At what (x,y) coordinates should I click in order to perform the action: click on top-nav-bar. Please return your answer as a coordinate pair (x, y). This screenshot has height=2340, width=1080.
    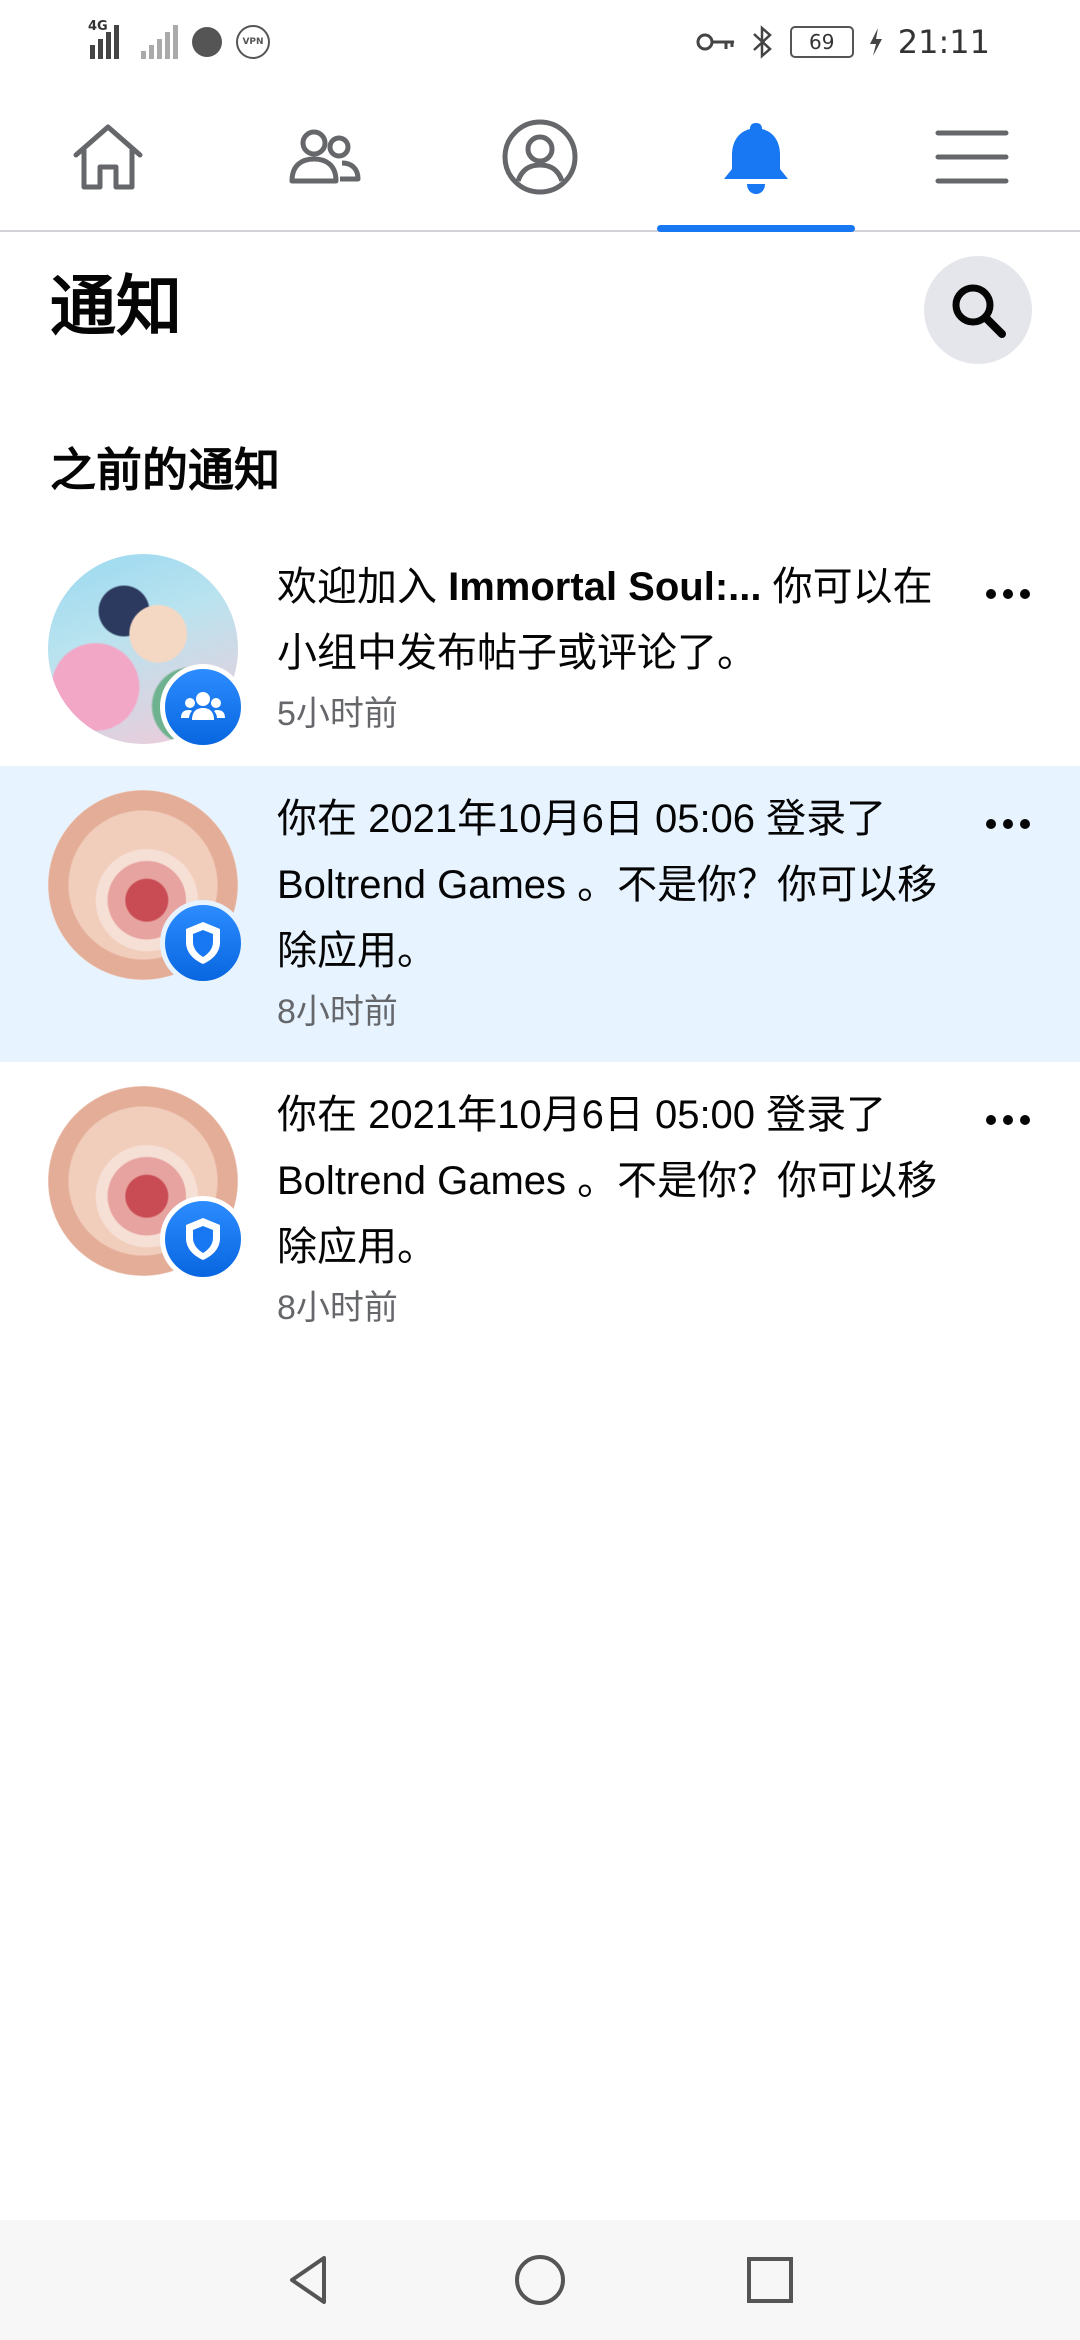
    Looking at the image, I should click on (540, 158).